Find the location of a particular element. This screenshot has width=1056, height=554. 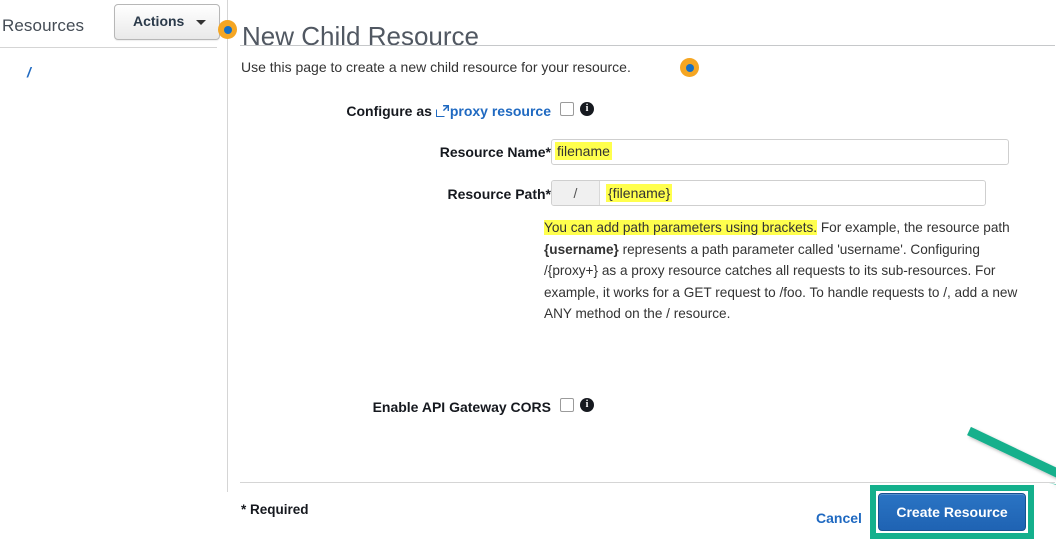

required-note: * Required is located at coordinates (275, 509).